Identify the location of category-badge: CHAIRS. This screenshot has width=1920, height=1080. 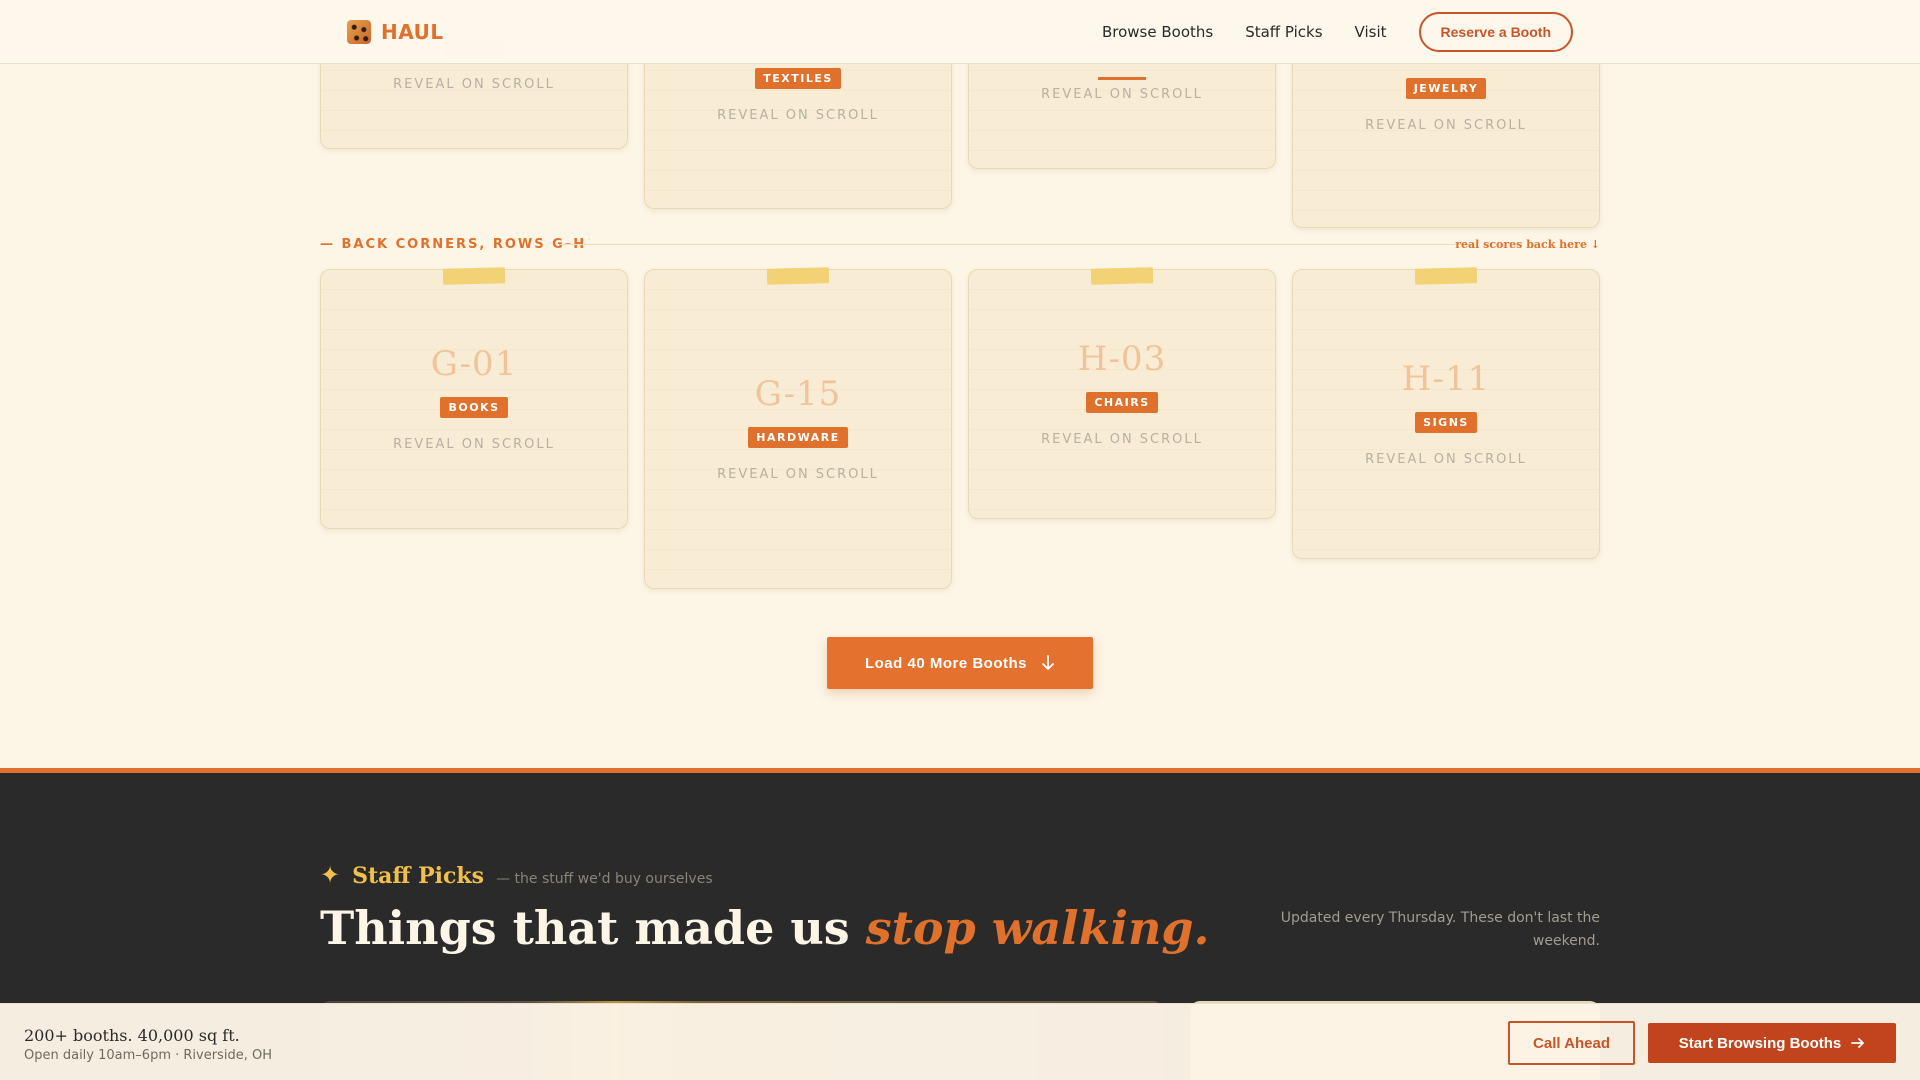
(1122, 402).